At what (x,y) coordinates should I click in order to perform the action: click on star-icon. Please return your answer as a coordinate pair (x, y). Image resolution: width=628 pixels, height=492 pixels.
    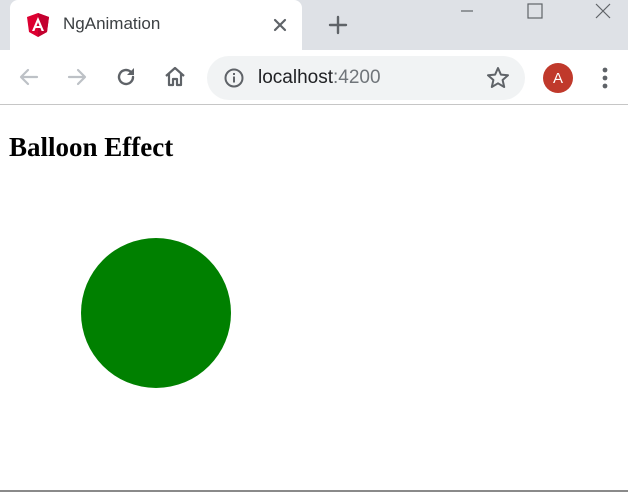
    Looking at the image, I should click on (498, 78).